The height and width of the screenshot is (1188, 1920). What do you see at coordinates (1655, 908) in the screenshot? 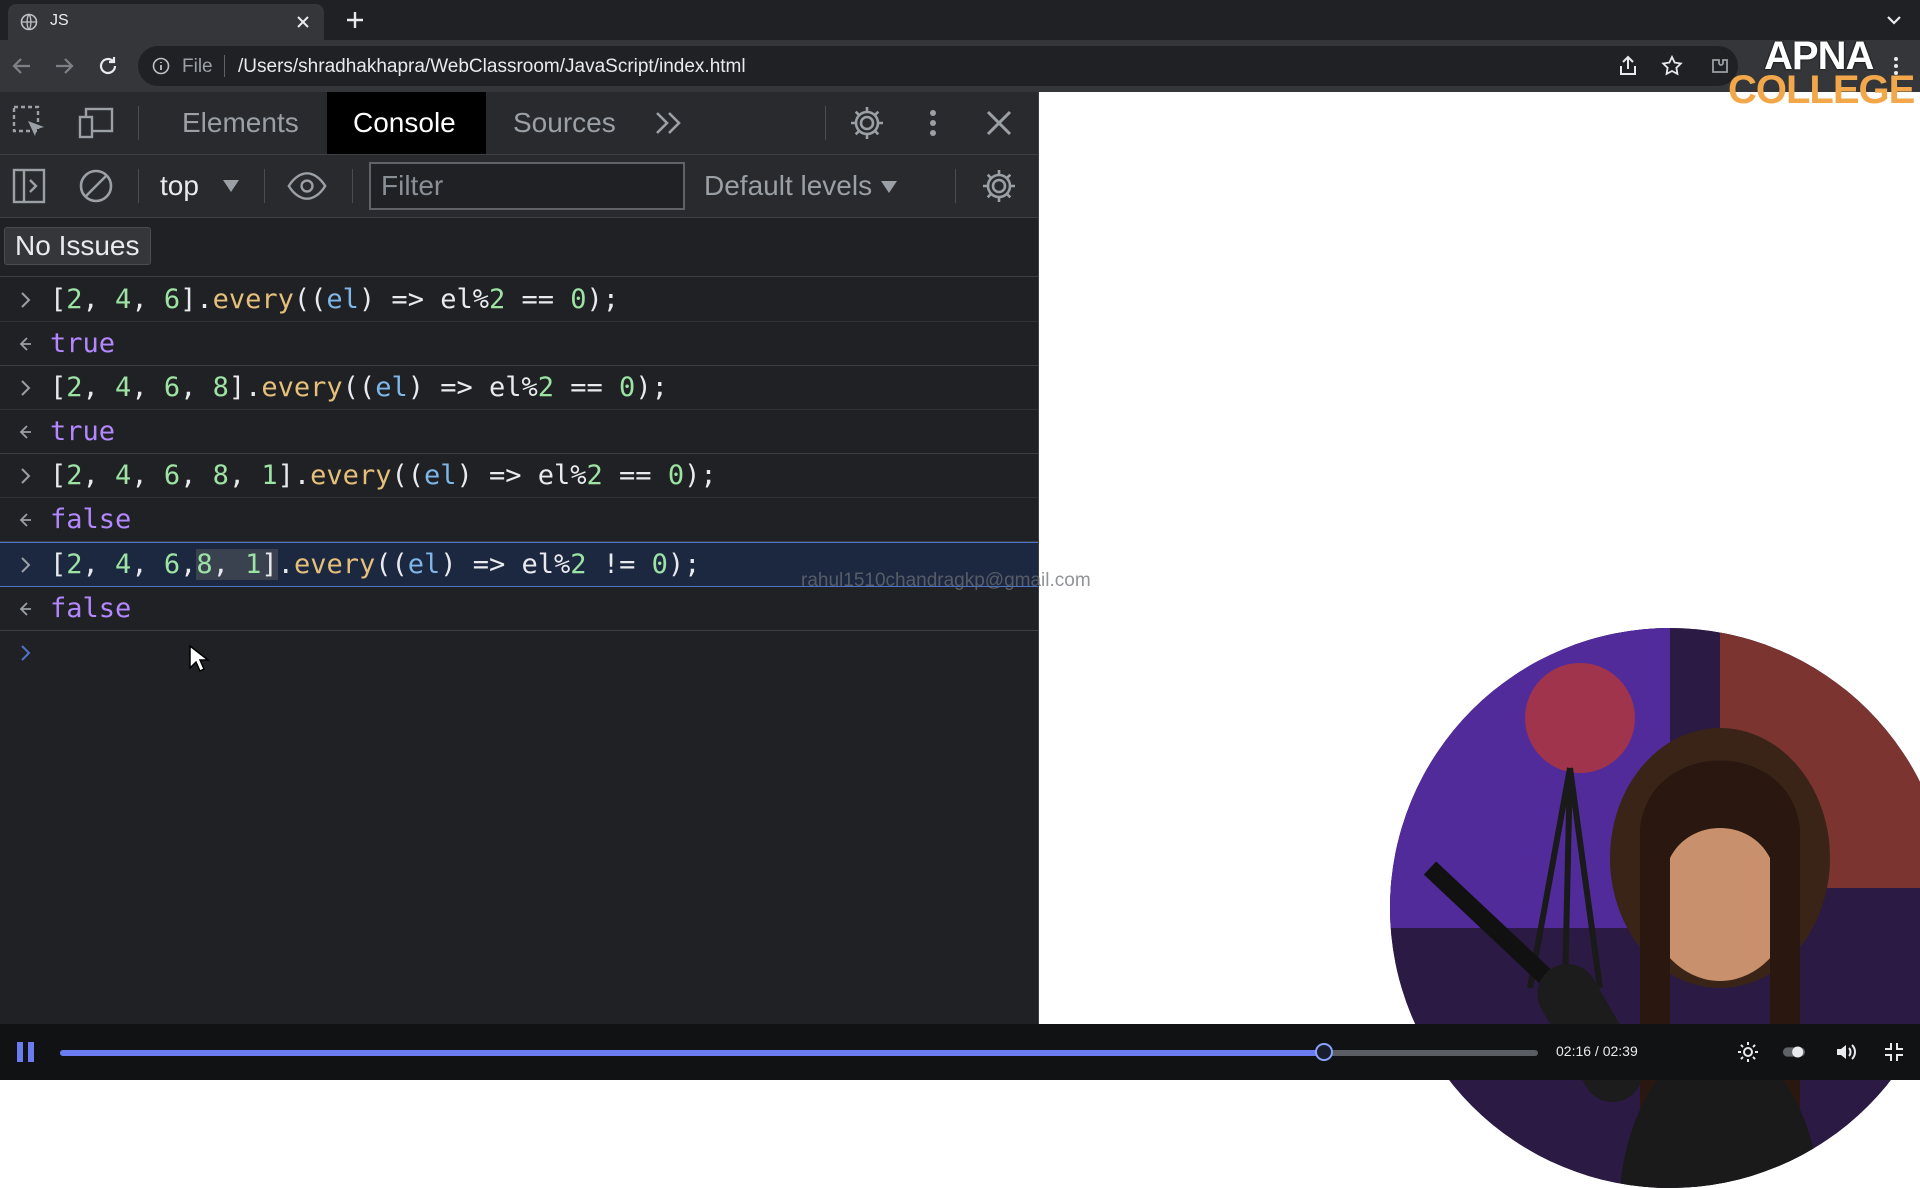
I see `presenter-webcam` at bounding box center [1655, 908].